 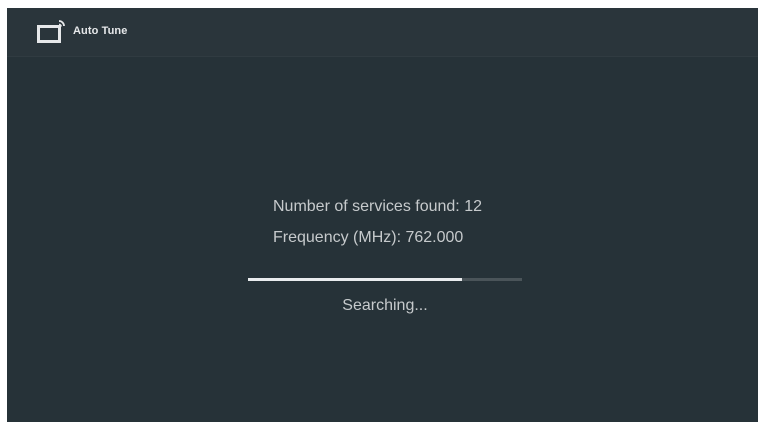 I want to click on scan-progress-bar, so click(x=385, y=279).